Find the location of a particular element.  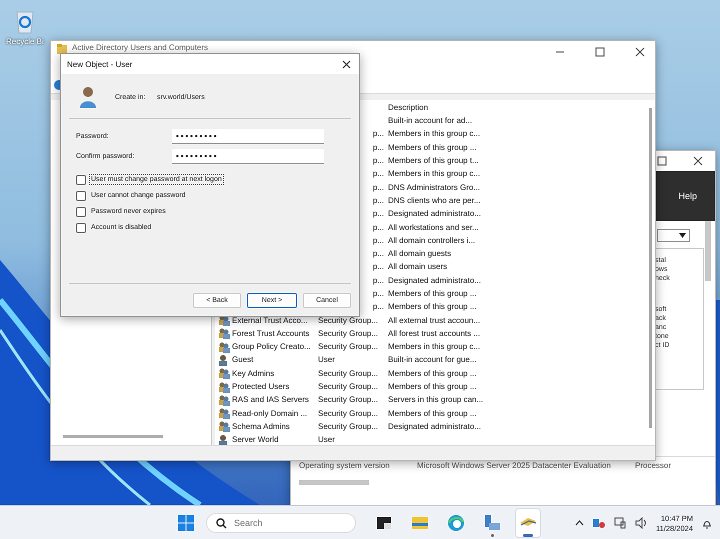

property-label: Operating system version is located at coordinates (345, 465).